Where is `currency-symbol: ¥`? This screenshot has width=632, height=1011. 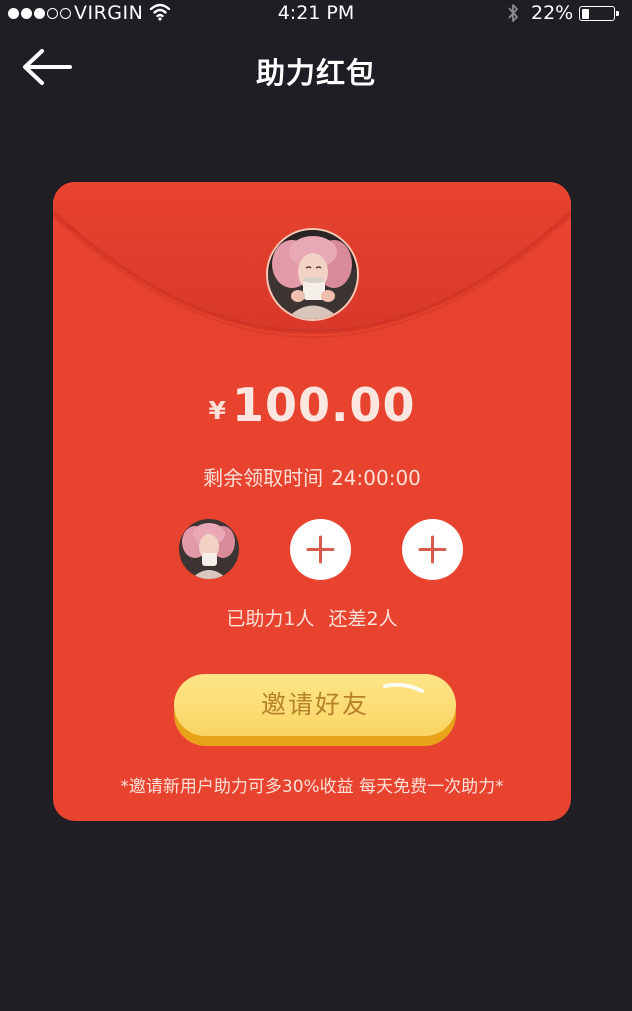 currency-symbol: ¥ is located at coordinates (217, 410).